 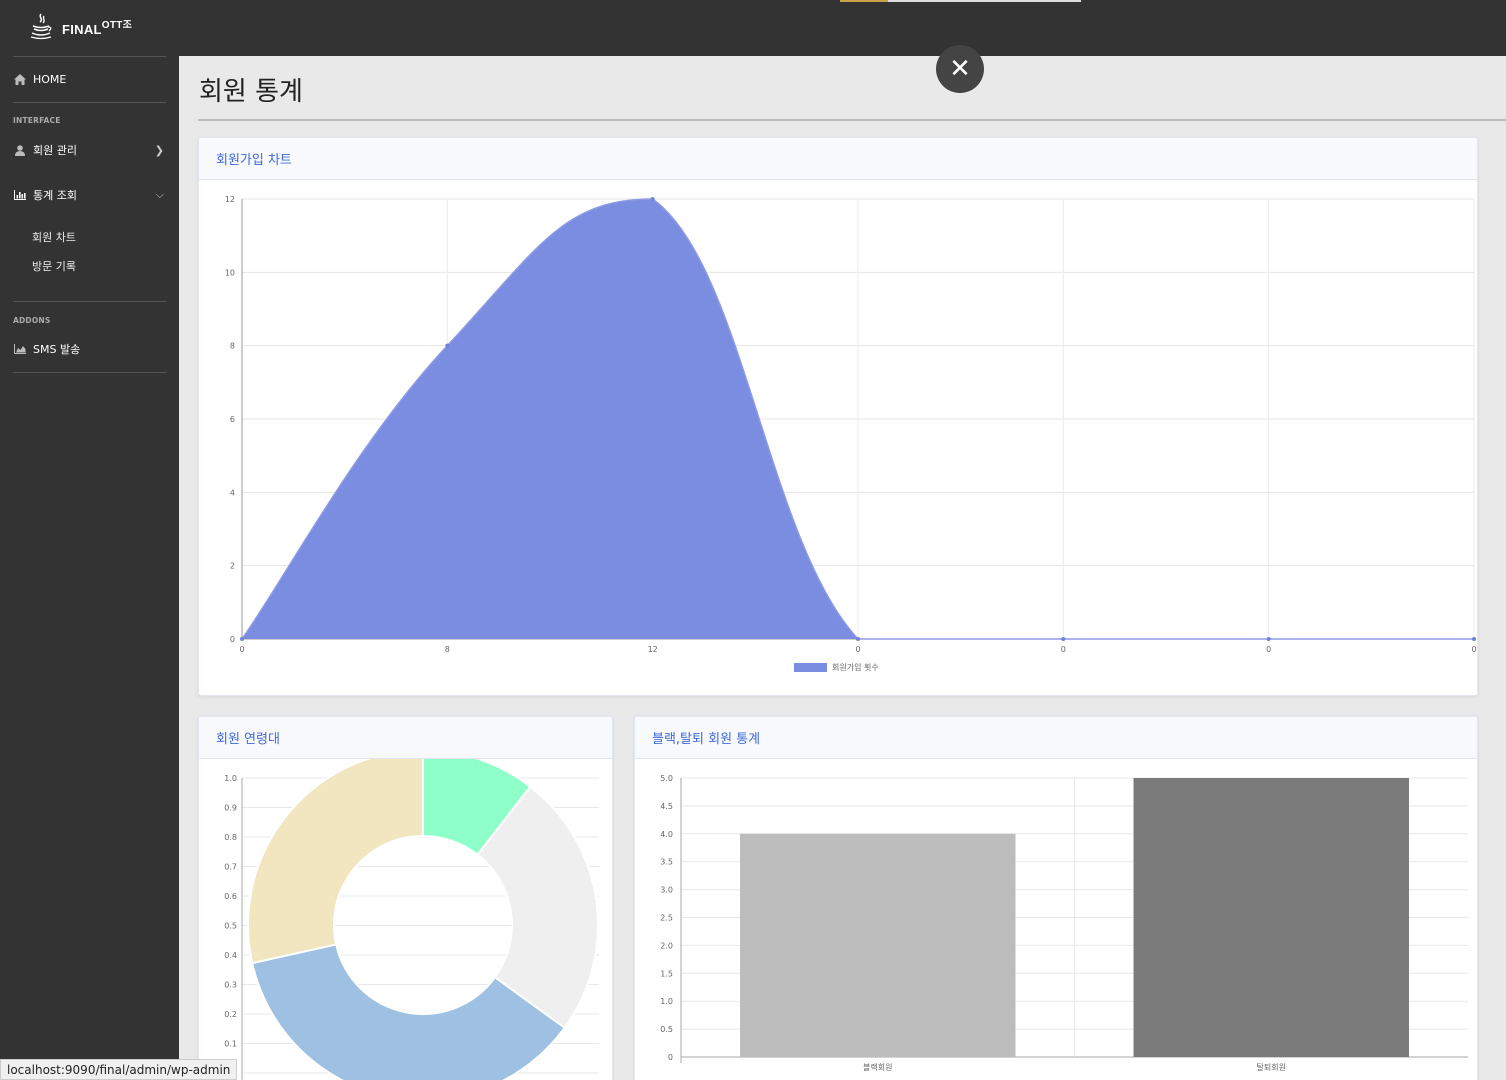 What do you see at coordinates (335, 862) in the screenshot?
I see `donut-slice` at bounding box center [335, 862].